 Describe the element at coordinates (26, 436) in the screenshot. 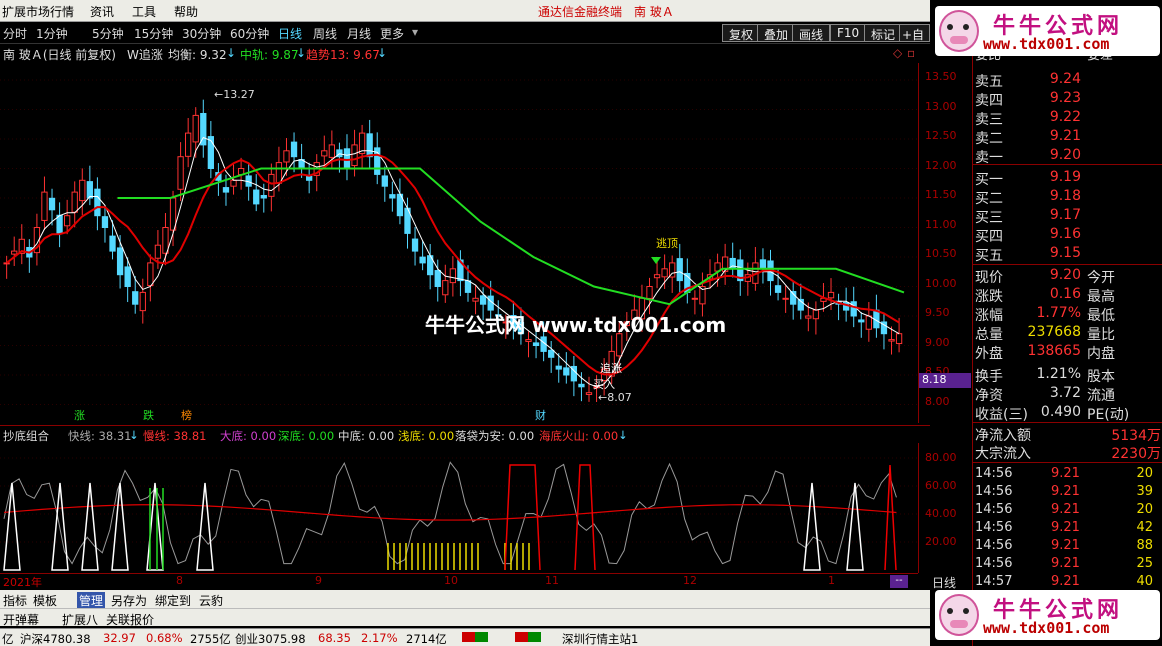

I see `sub-indicator-name: 抄底组合` at that location.